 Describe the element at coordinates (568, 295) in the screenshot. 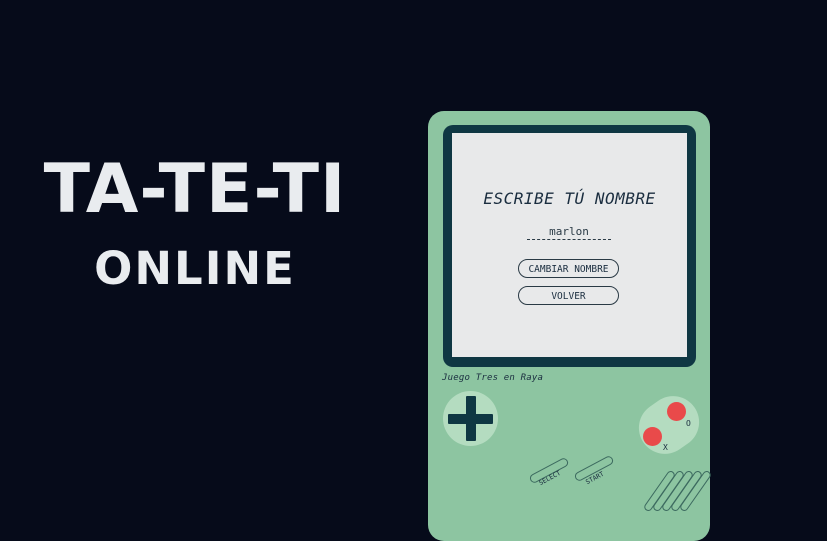

I see `back-button: VOLVER` at that location.